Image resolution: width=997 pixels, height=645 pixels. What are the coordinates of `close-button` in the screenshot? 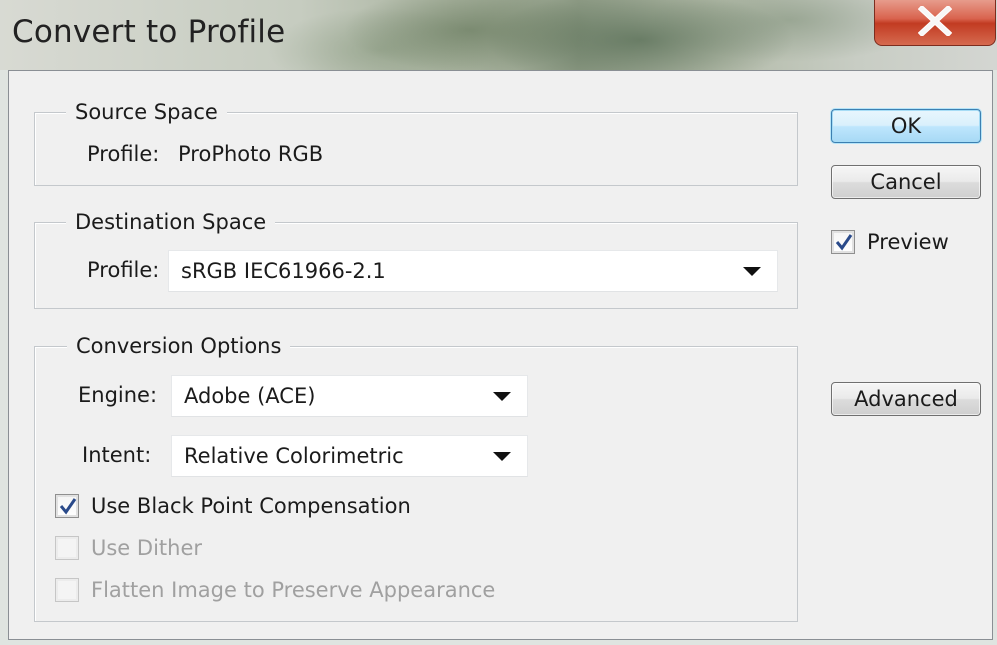 It's located at (935, 23).